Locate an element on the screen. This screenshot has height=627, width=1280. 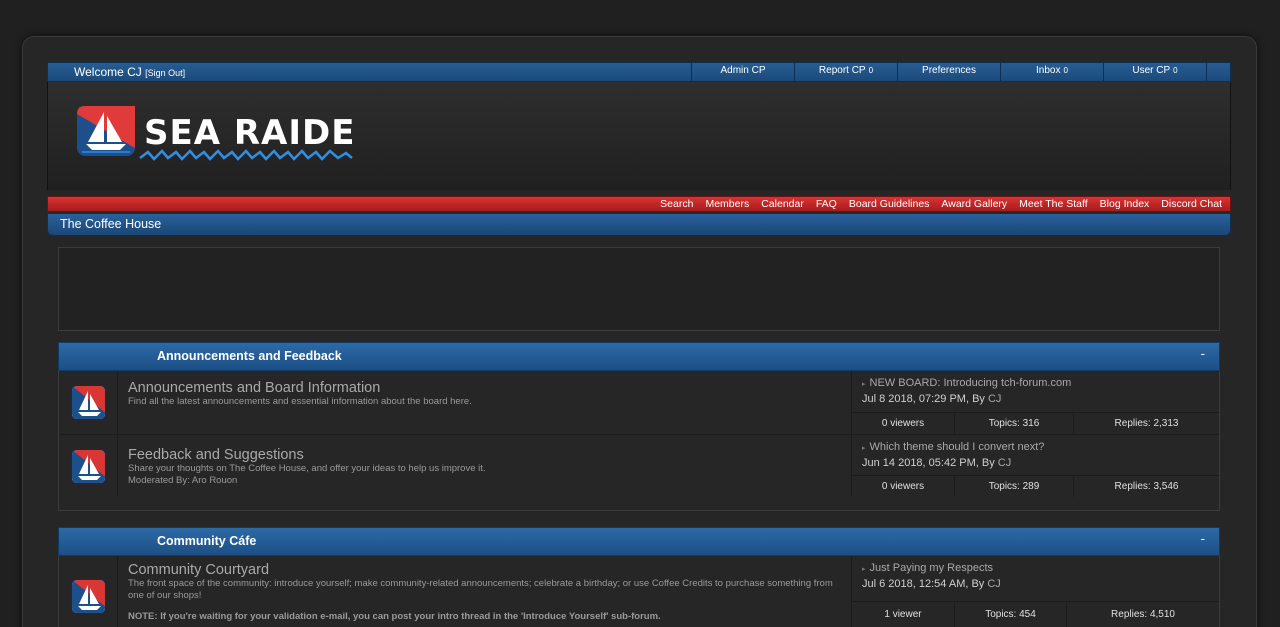
inbox-link: Inbox 0 is located at coordinates (1051, 72).